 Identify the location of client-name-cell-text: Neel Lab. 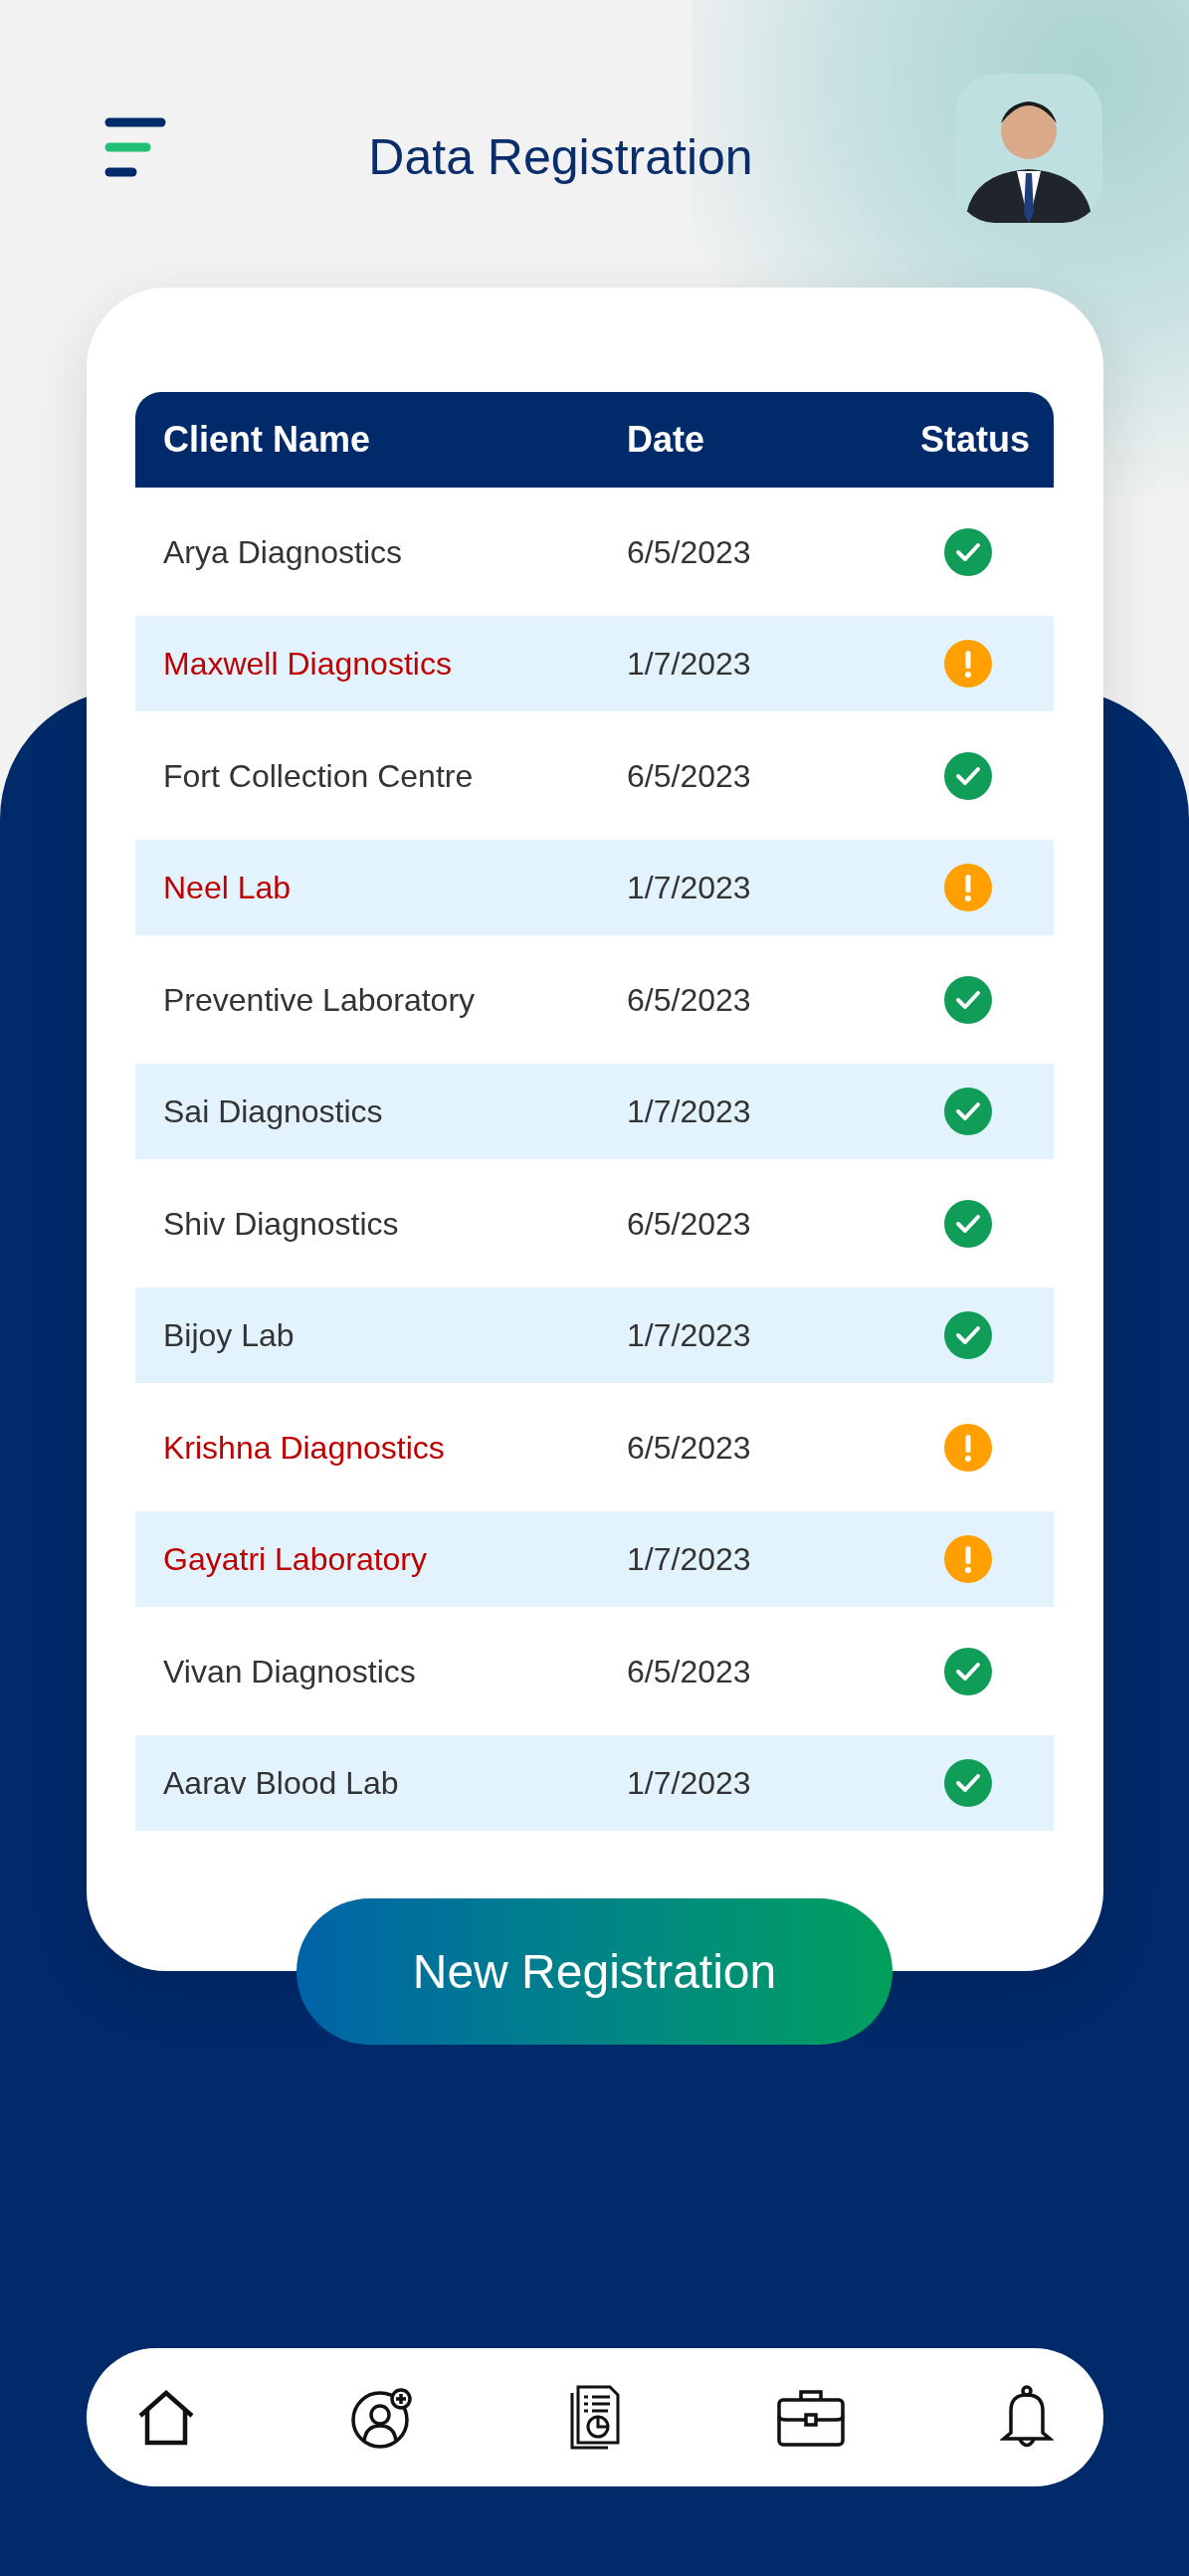
(227, 888).